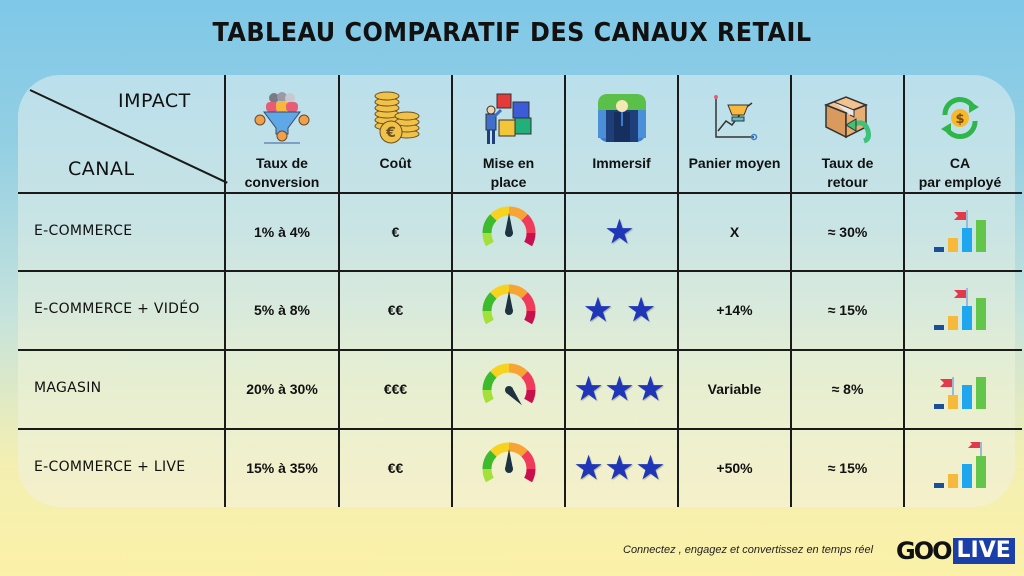 Image resolution: width=1024 pixels, height=576 pixels. Describe the element at coordinates (282, 232) in the screenshot. I see `cell-conversion: 1% à 4%` at that location.